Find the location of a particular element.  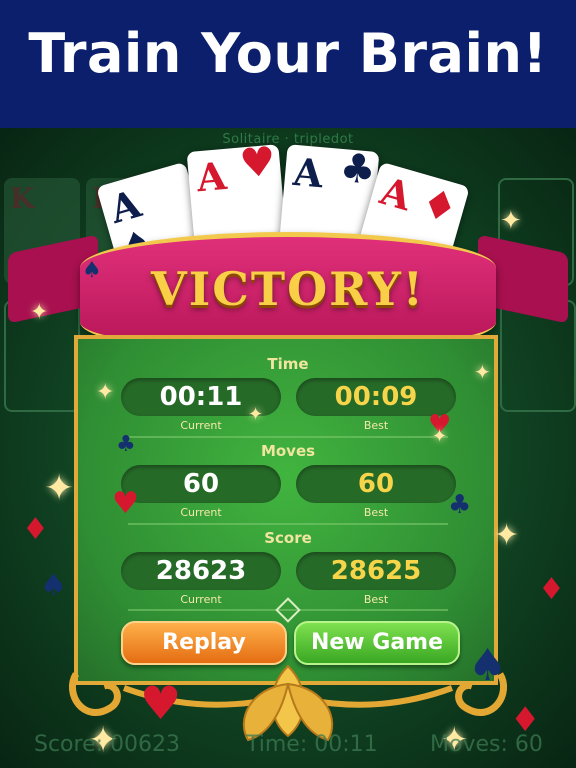

app-brand: Solitaire · tripledot is located at coordinates (288, 139).